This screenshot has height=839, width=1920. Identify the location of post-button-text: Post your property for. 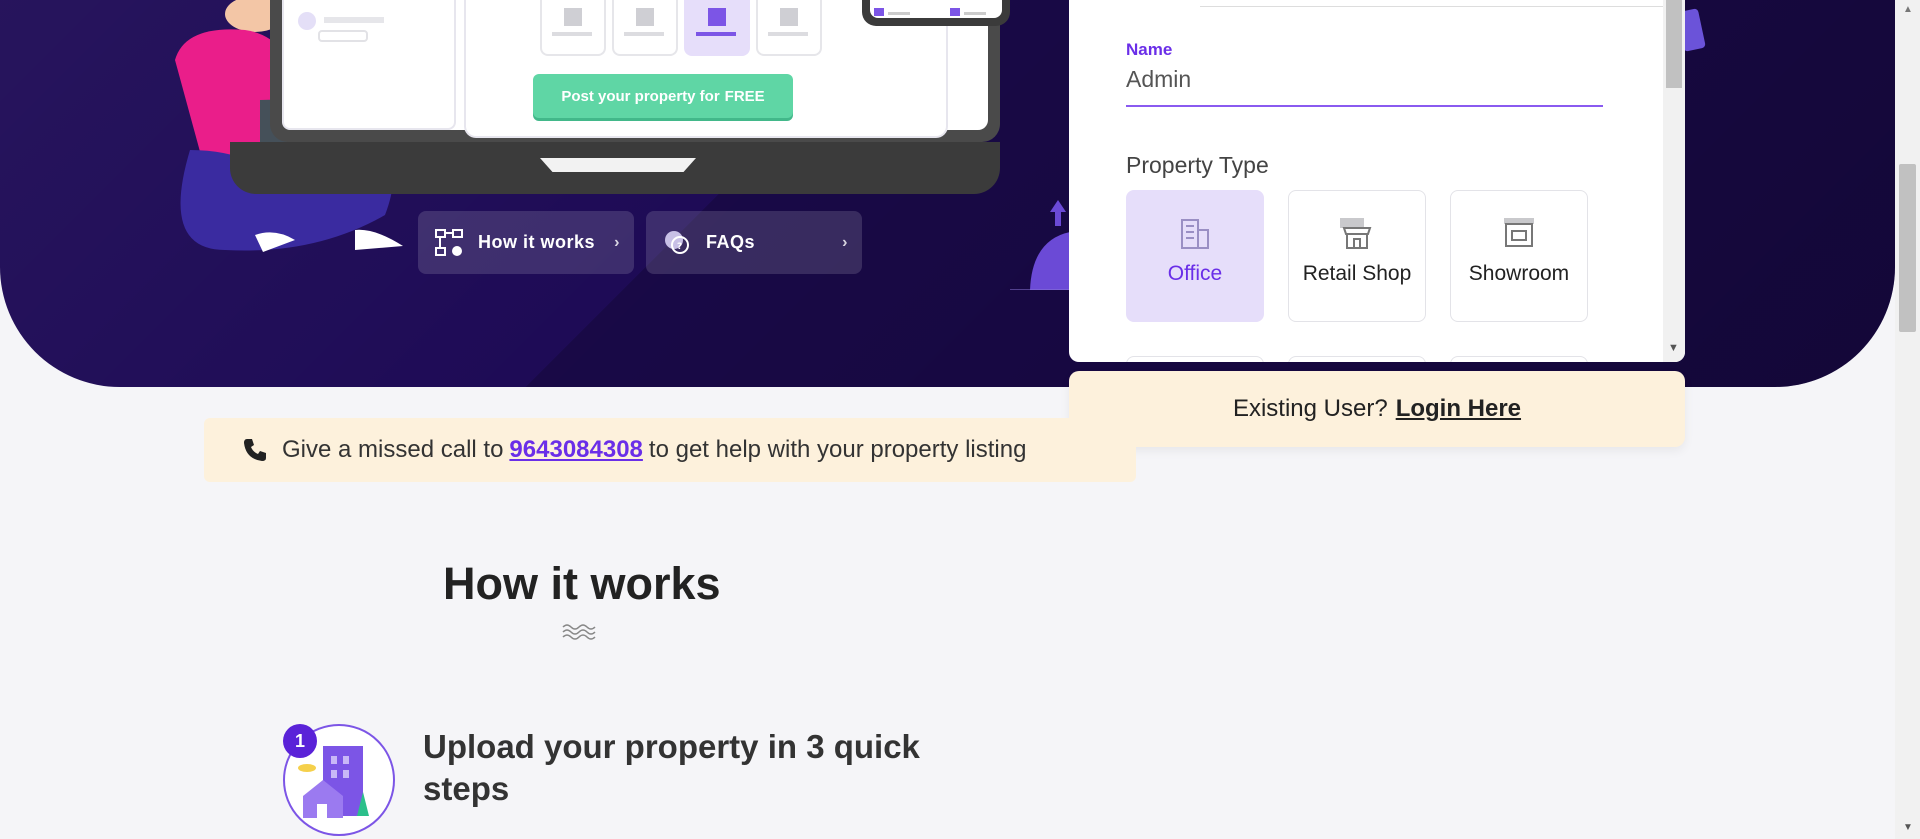
(640, 96).